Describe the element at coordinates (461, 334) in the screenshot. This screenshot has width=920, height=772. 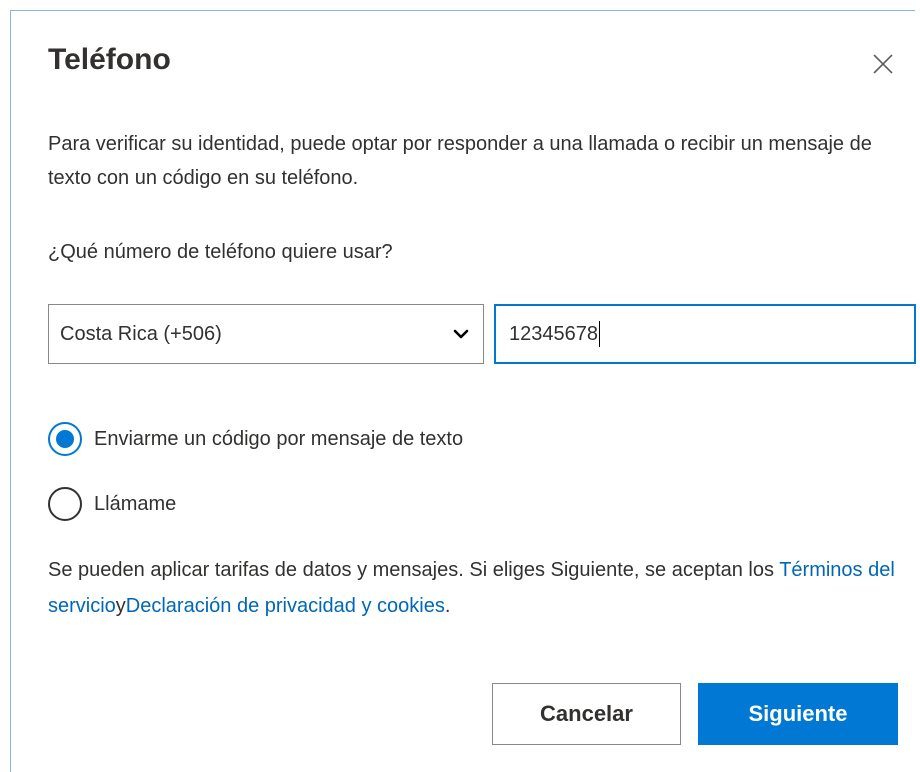
I see `chevron-down-icon` at that location.